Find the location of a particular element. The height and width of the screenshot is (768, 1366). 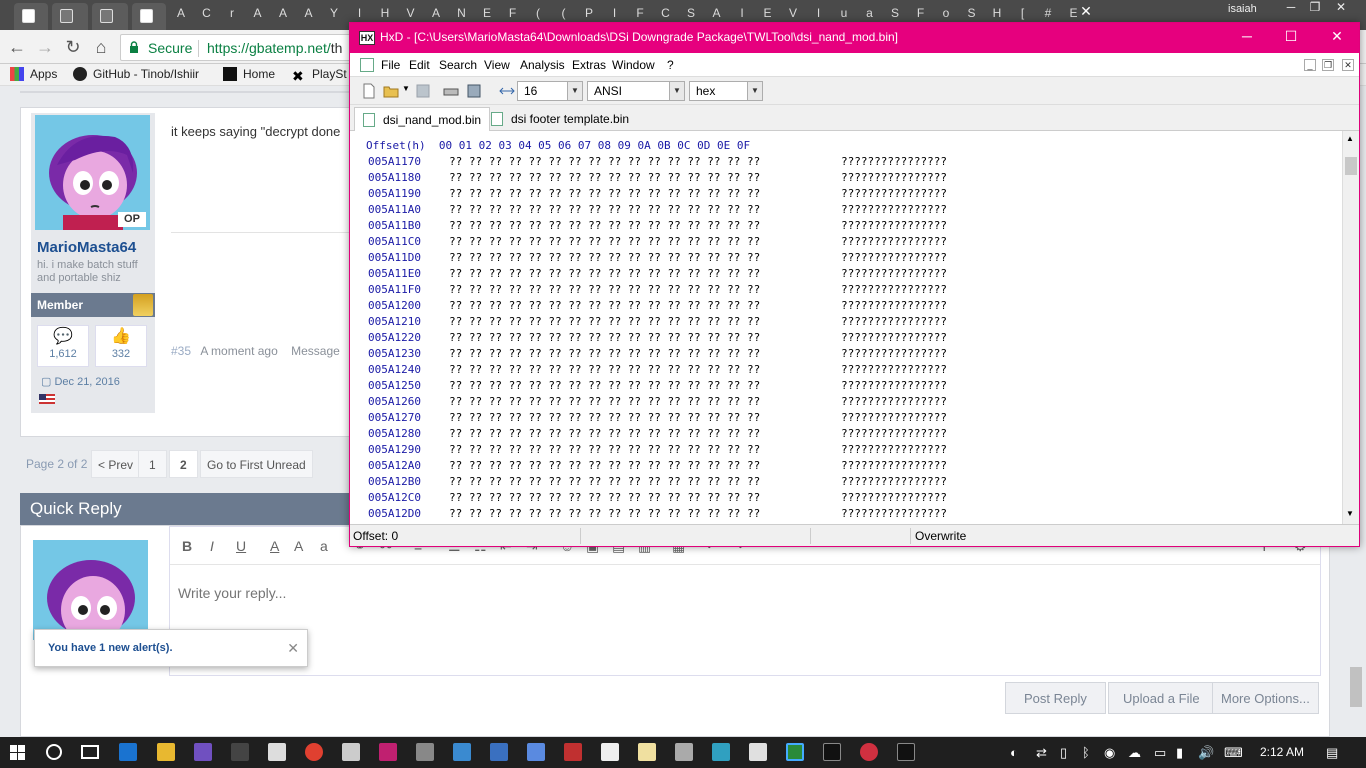

browser-tab: o is located at coordinates (946, 13).